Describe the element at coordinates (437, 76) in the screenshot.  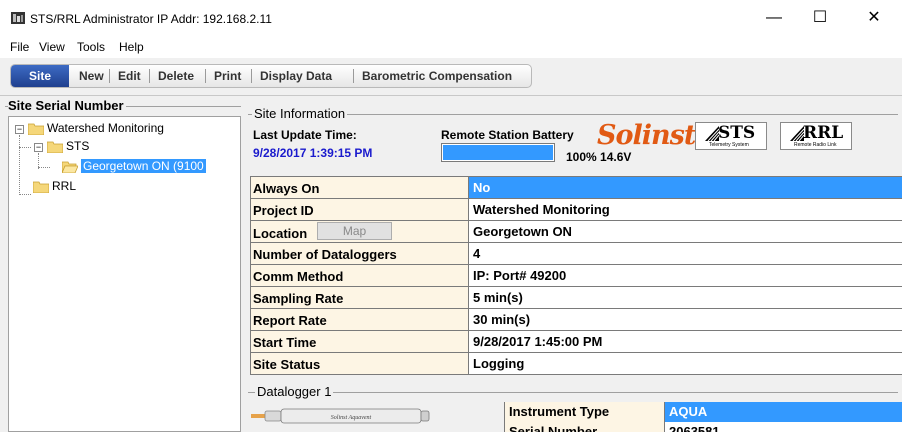
I see `barometric-compensation-button: Barometric Compensation` at that location.